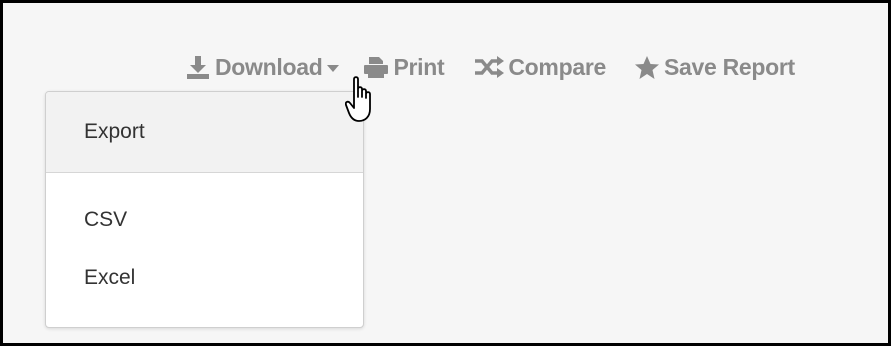 This screenshot has width=893, height=346. What do you see at coordinates (204, 220) in the screenshot?
I see `export-csv-option: CSV` at bounding box center [204, 220].